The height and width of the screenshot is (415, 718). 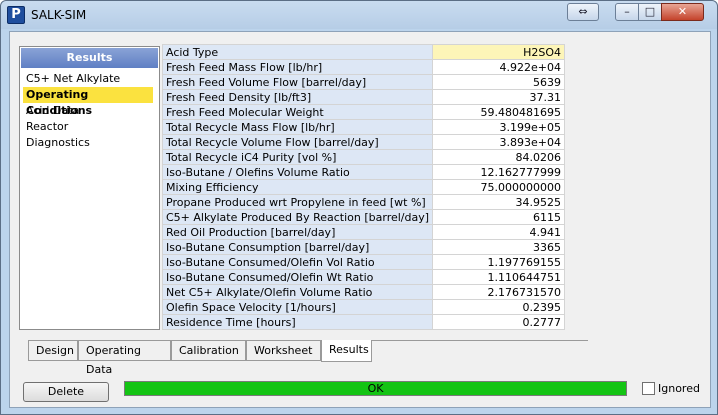 I want to click on row-label: Fresh Feed Molecular Weight, so click(x=297, y=112).